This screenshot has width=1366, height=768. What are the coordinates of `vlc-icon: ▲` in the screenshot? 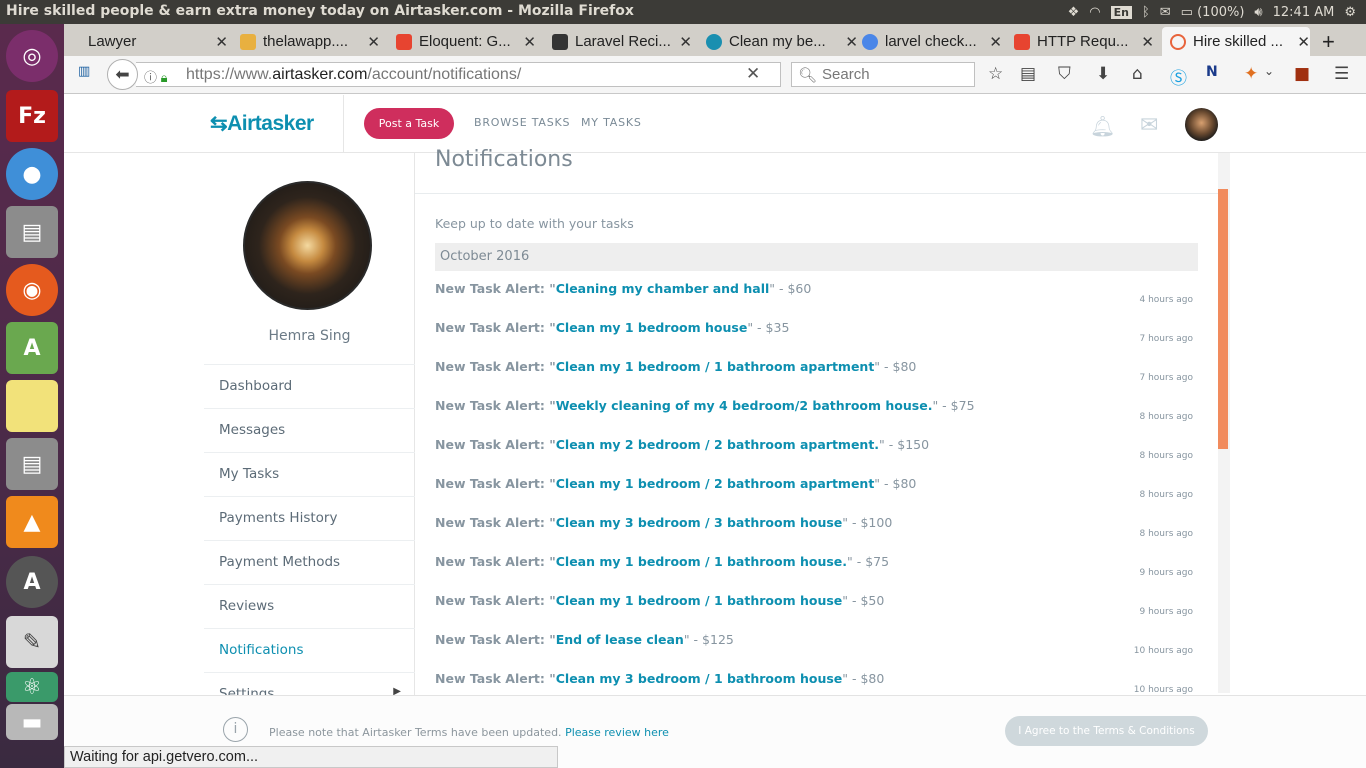 It's located at (32, 522).